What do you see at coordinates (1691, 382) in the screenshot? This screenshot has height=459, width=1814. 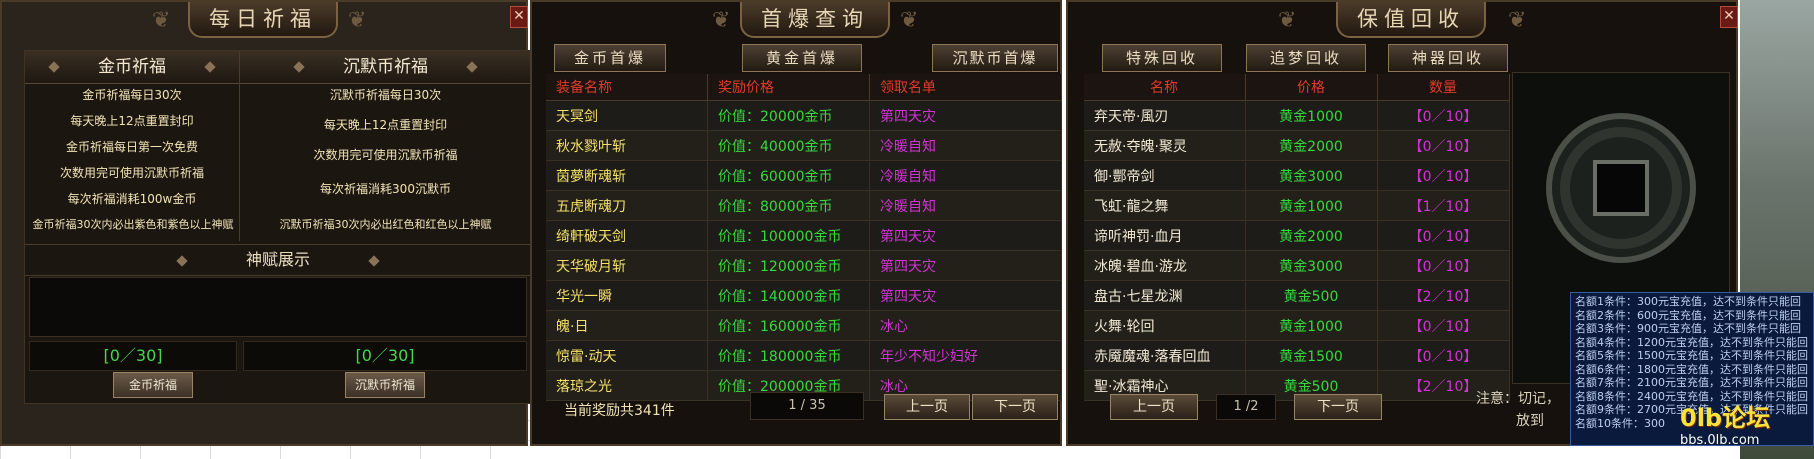 I see `rule-line: 名额7条件：2100元宝充值，达不到条件只能回` at bounding box center [1691, 382].